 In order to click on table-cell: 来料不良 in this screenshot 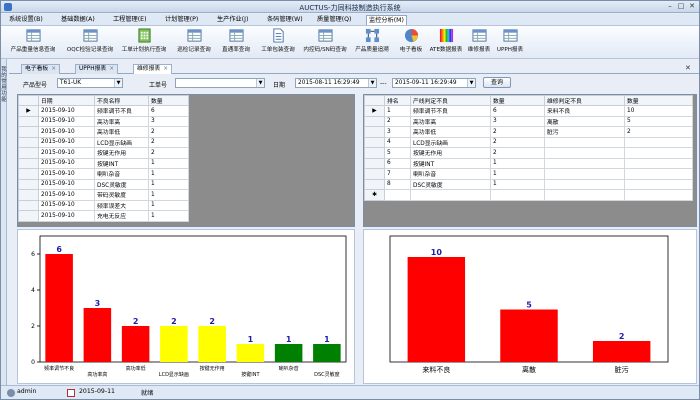, I will do `click(584, 111)`.